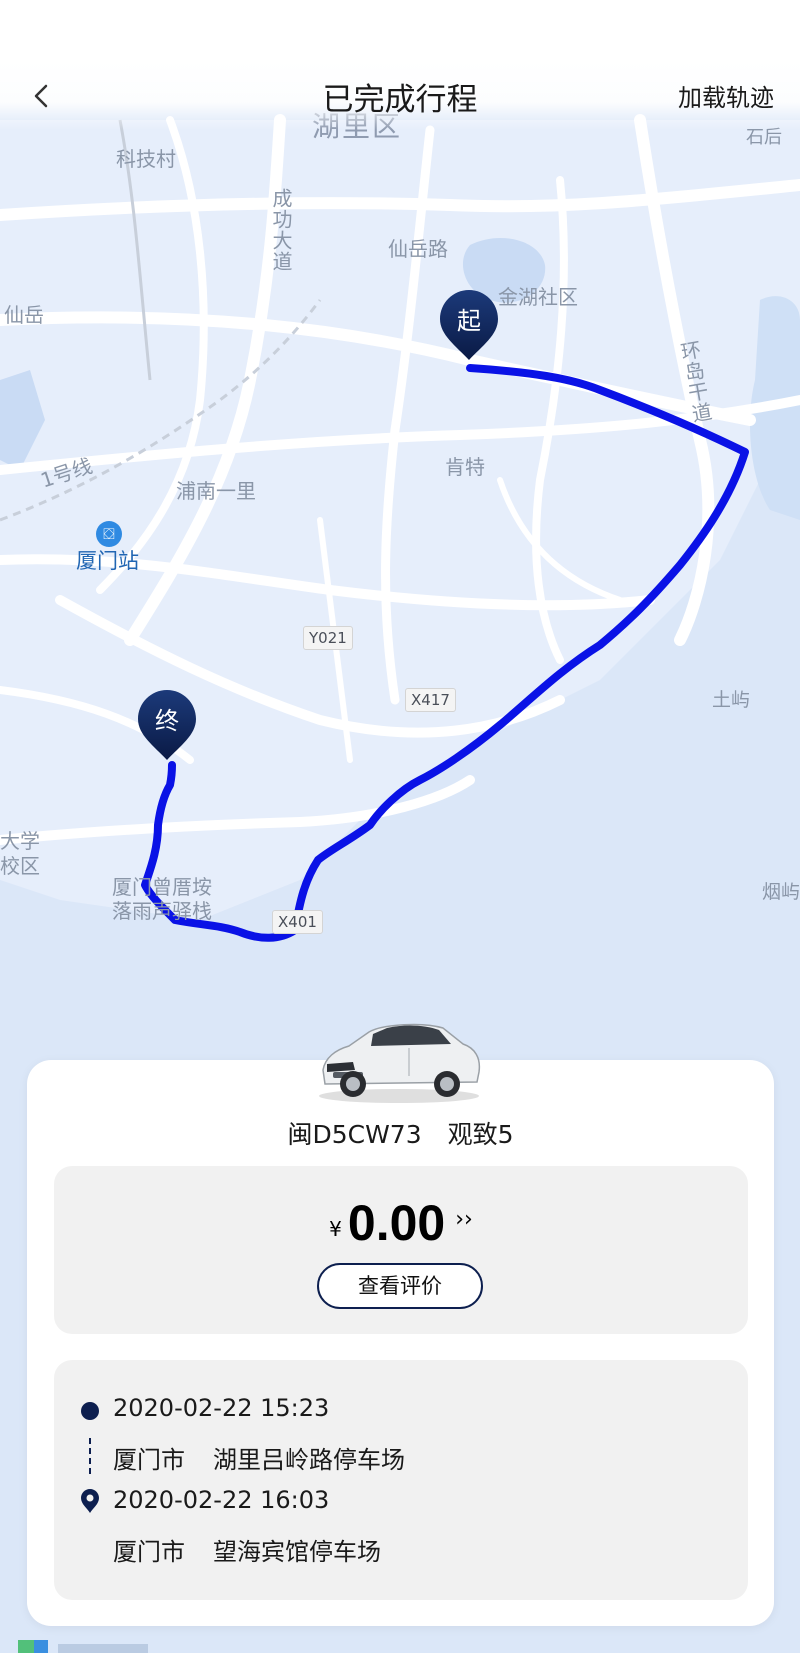 This screenshot has height=1653, width=800. What do you see at coordinates (309, 1460) in the screenshot?
I see `start-place: 湖里吕岭路停车场` at bounding box center [309, 1460].